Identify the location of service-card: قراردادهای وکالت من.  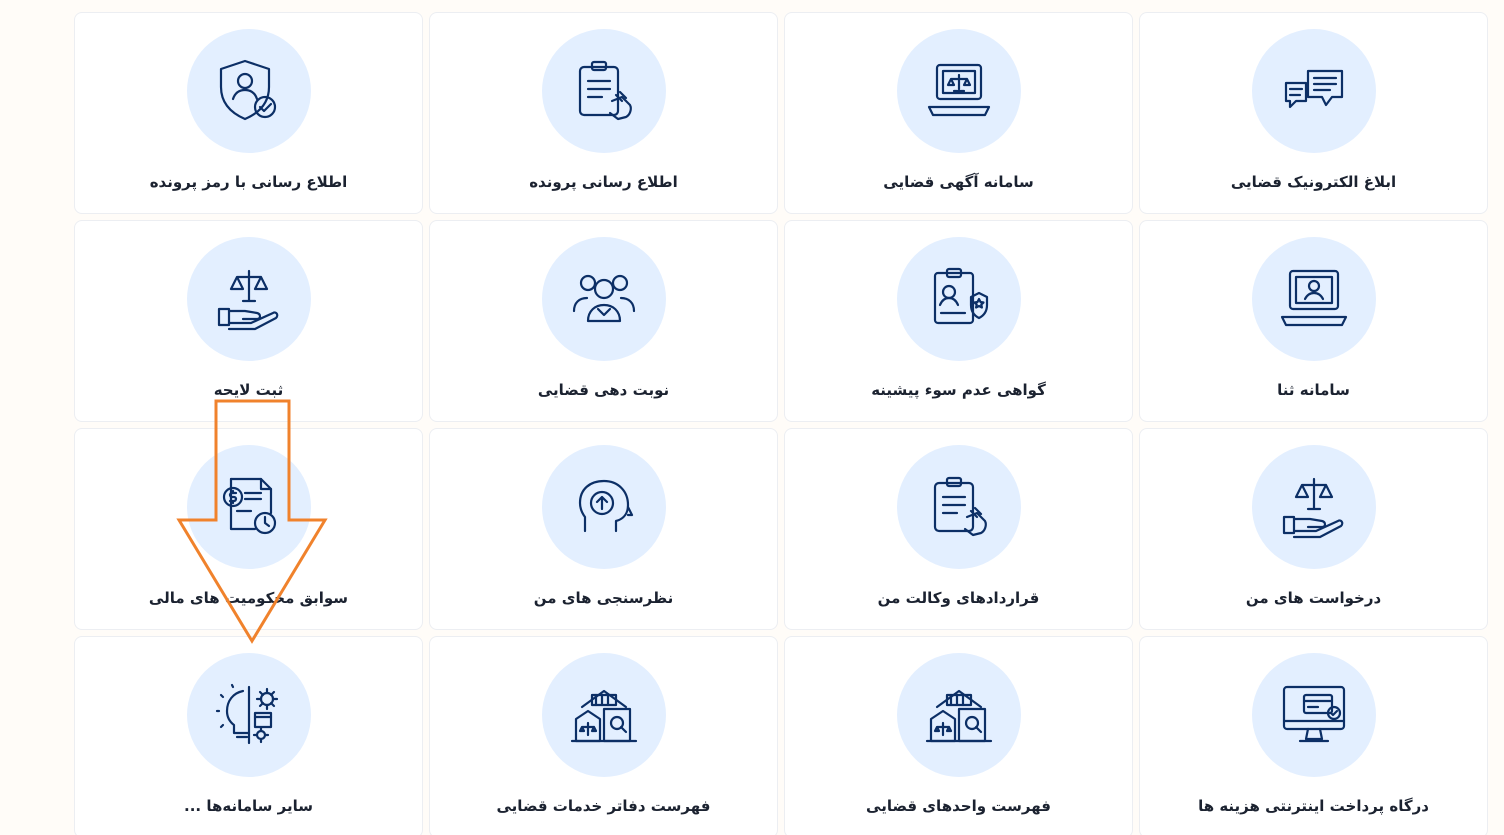
(958, 529).